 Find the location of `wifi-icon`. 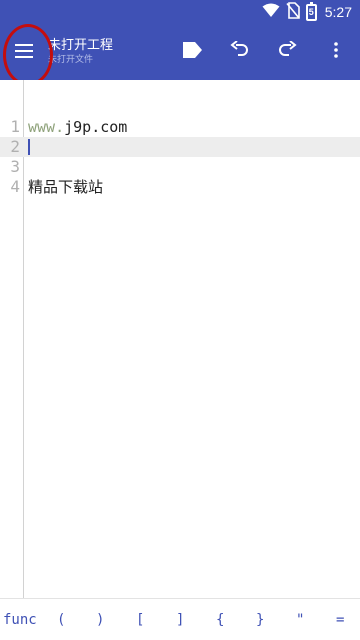

wifi-icon is located at coordinates (271, 12).